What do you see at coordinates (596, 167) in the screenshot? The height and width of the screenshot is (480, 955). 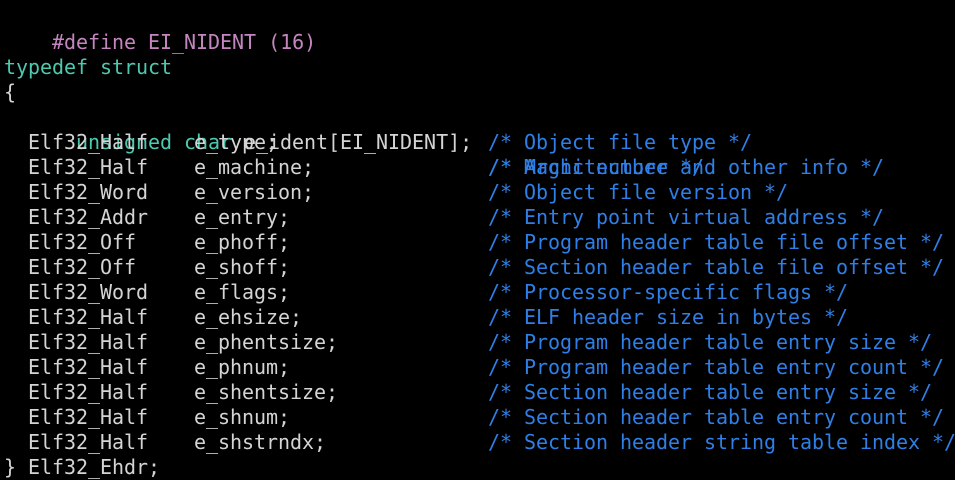 I see `field-comment: /* Architecture */` at bounding box center [596, 167].